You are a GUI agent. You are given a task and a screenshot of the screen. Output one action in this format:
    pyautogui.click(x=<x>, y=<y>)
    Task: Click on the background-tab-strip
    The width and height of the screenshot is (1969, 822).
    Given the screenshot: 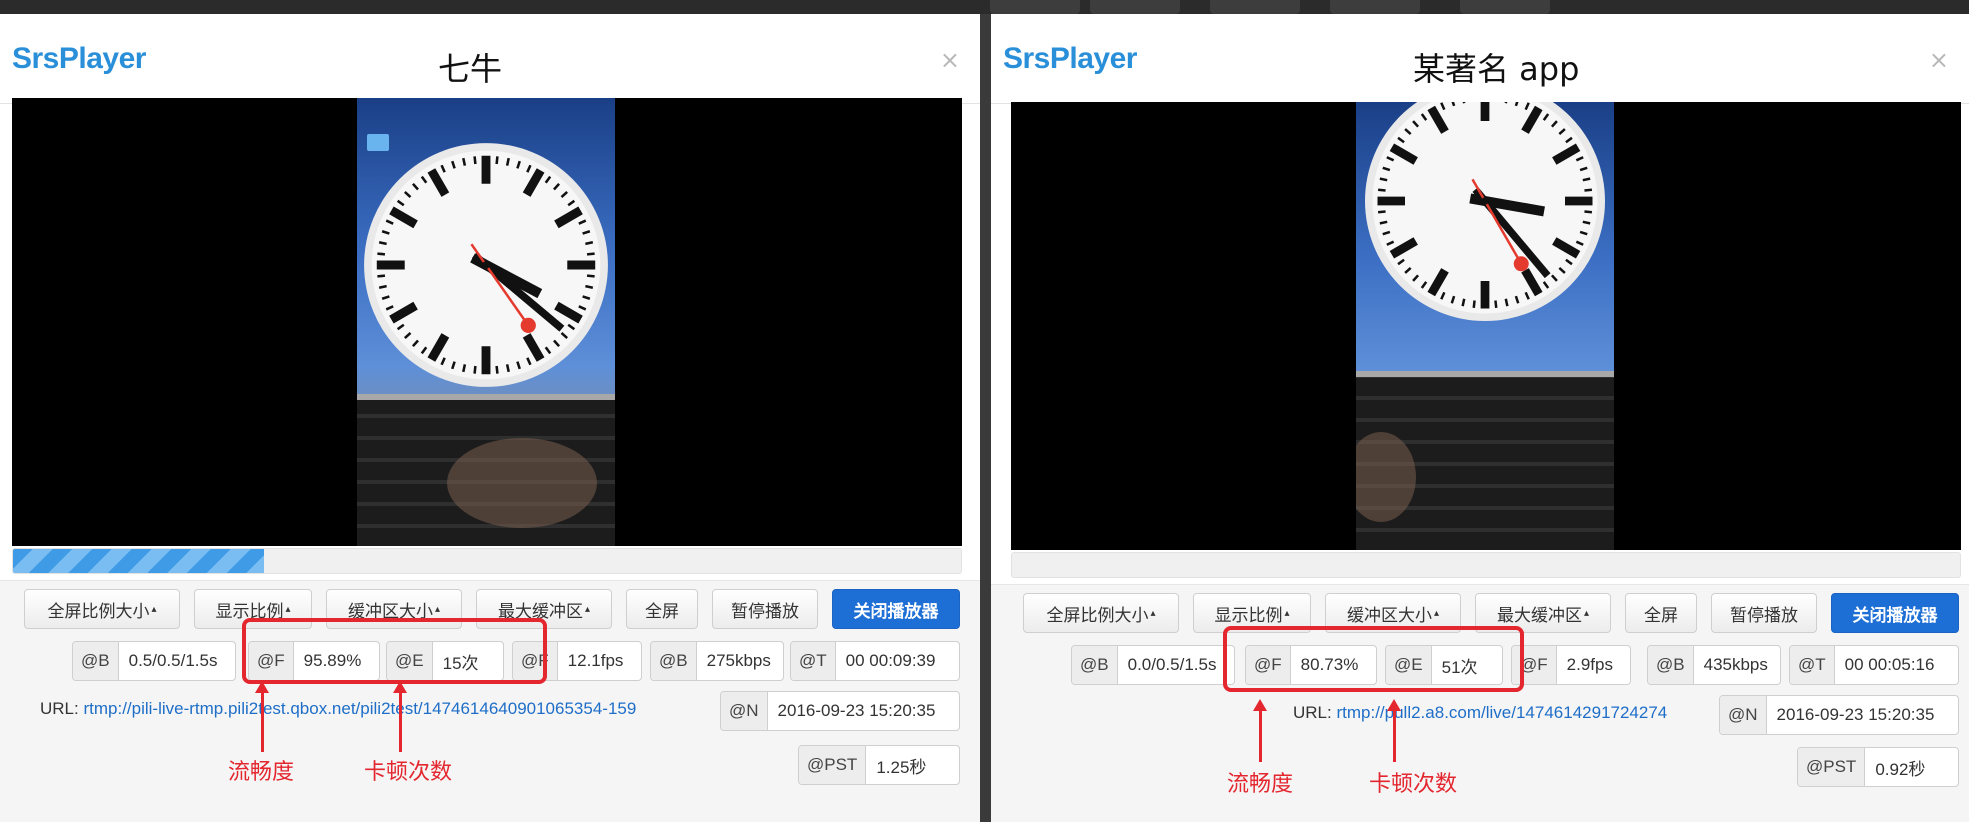 What is the action you would take?
    pyautogui.click(x=984, y=7)
    